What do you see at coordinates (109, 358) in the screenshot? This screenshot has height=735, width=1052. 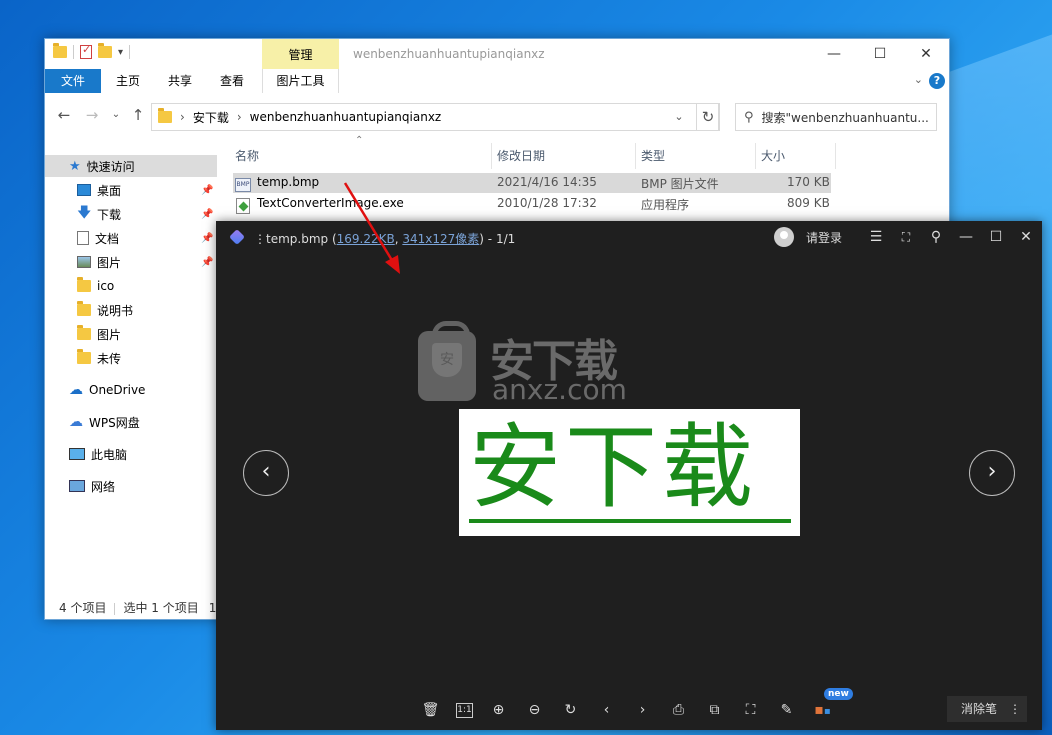 I see `nav-label: 未传` at bounding box center [109, 358].